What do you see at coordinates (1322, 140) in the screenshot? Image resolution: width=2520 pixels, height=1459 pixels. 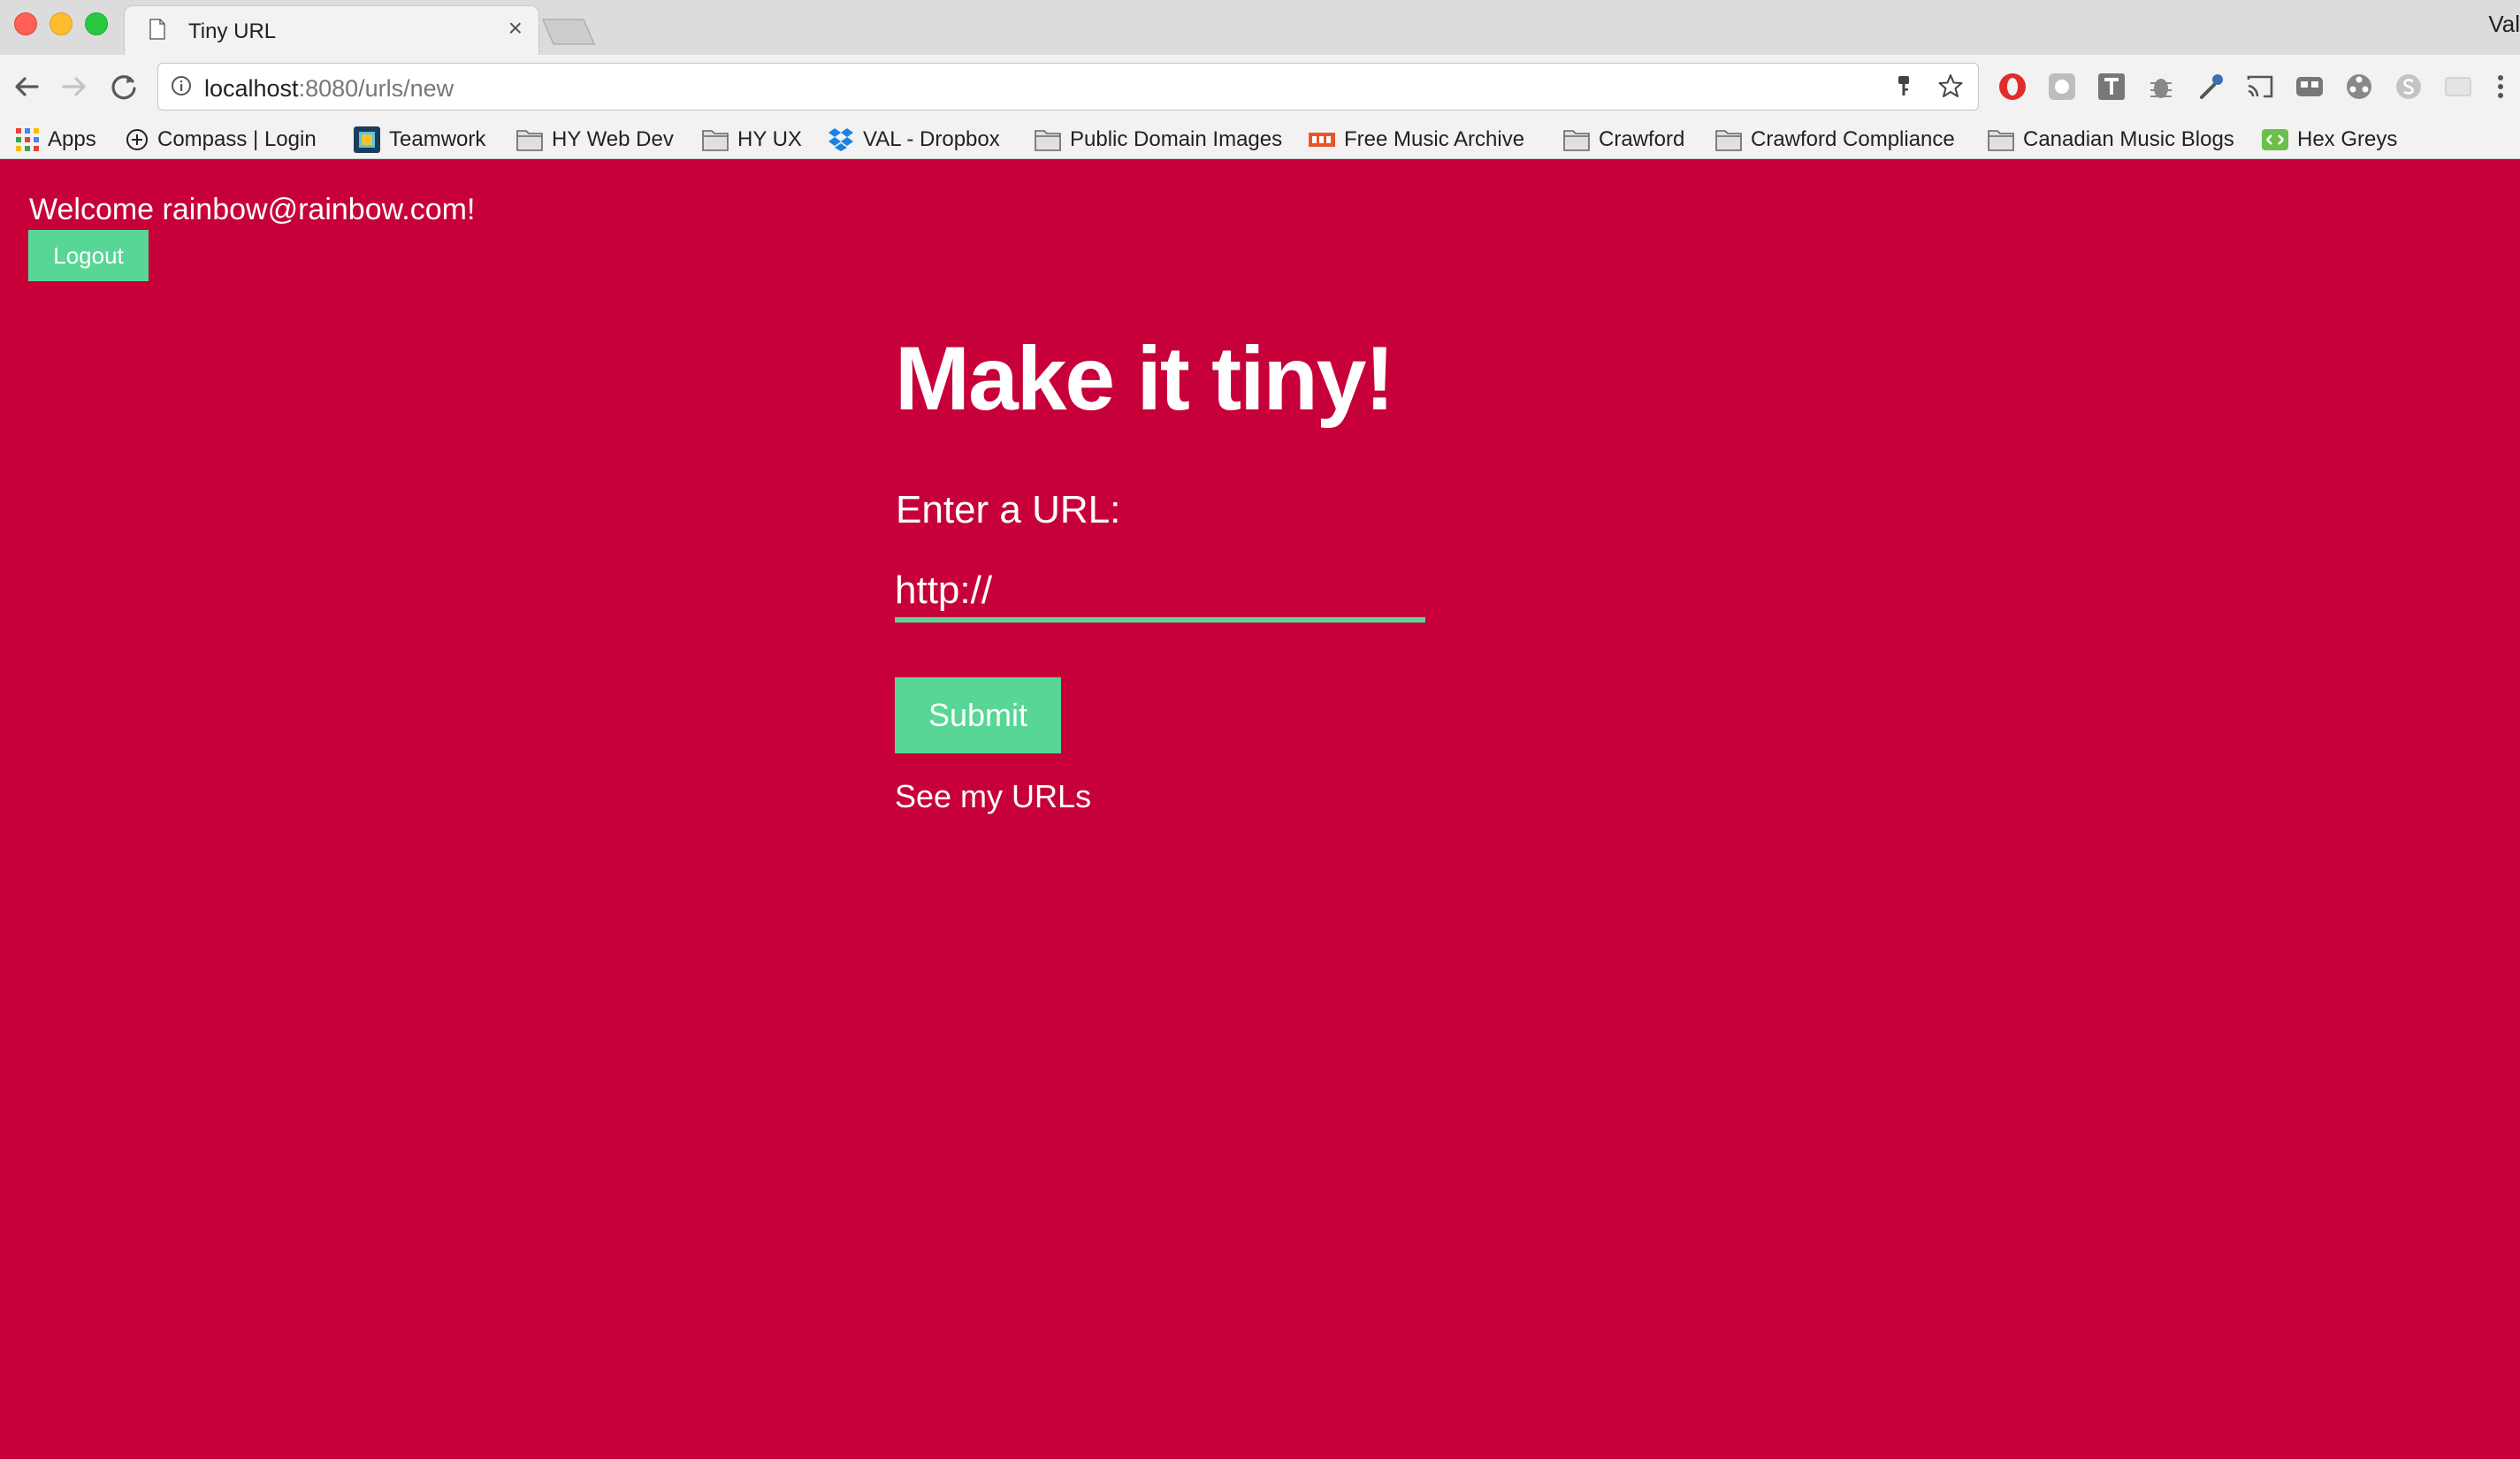 I see `fma-icon` at bounding box center [1322, 140].